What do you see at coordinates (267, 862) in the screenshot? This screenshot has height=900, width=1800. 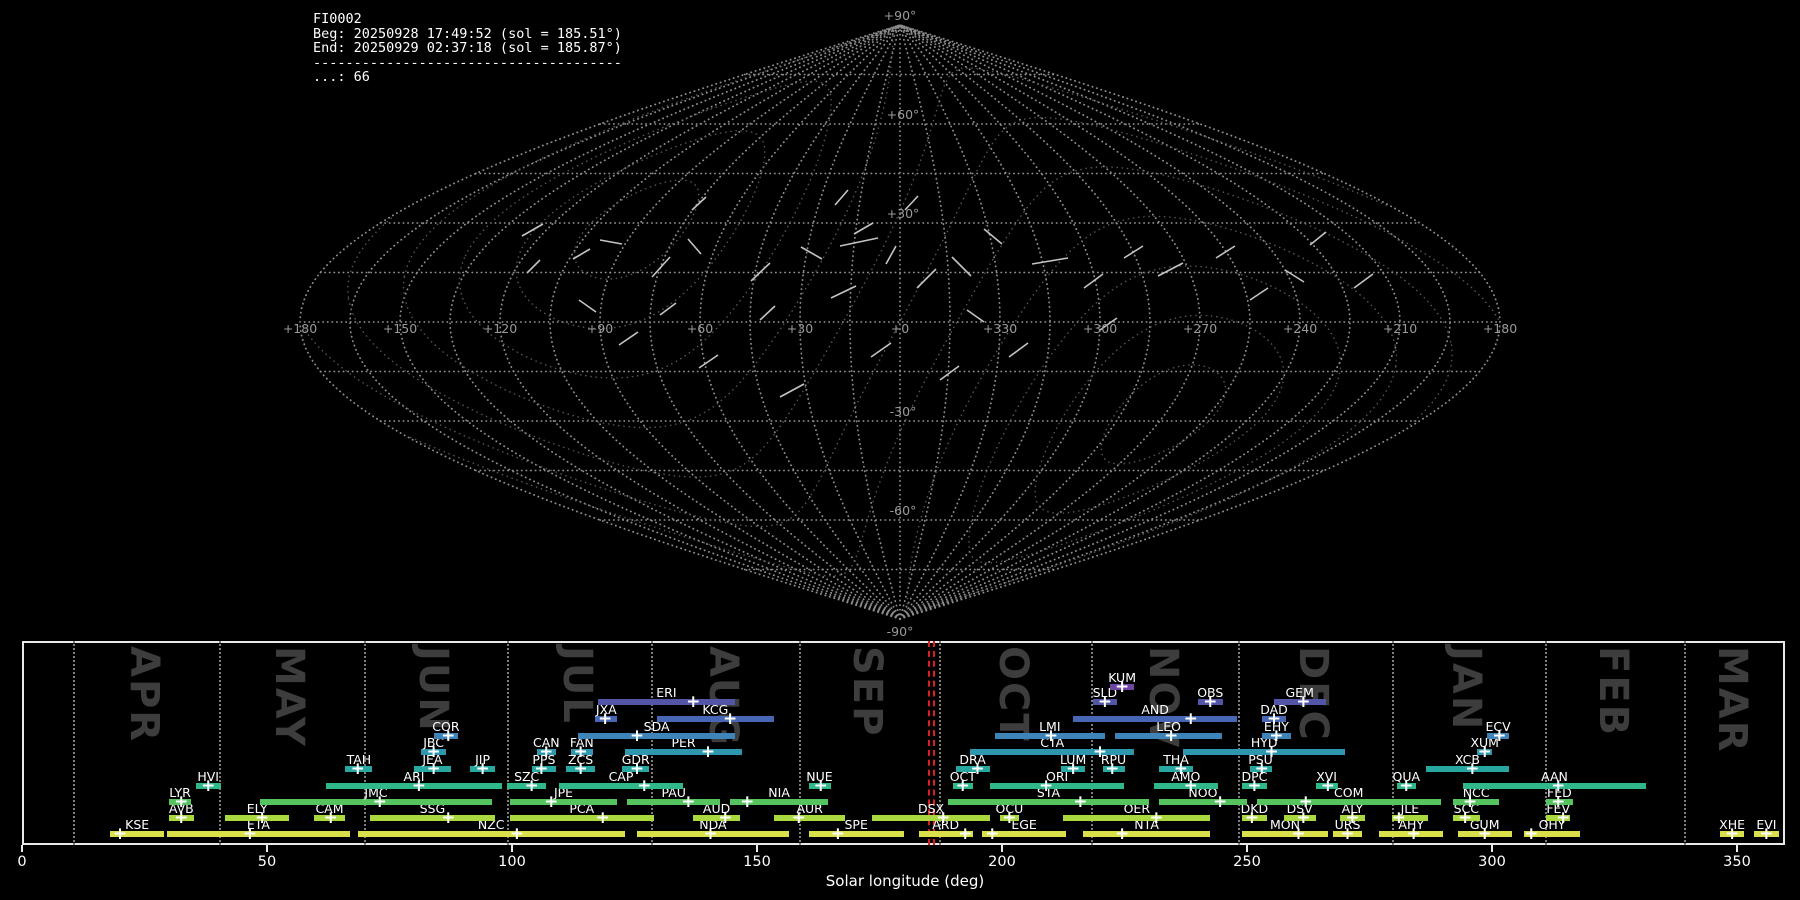 I see `axis-tick-label: 50` at bounding box center [267, 862].